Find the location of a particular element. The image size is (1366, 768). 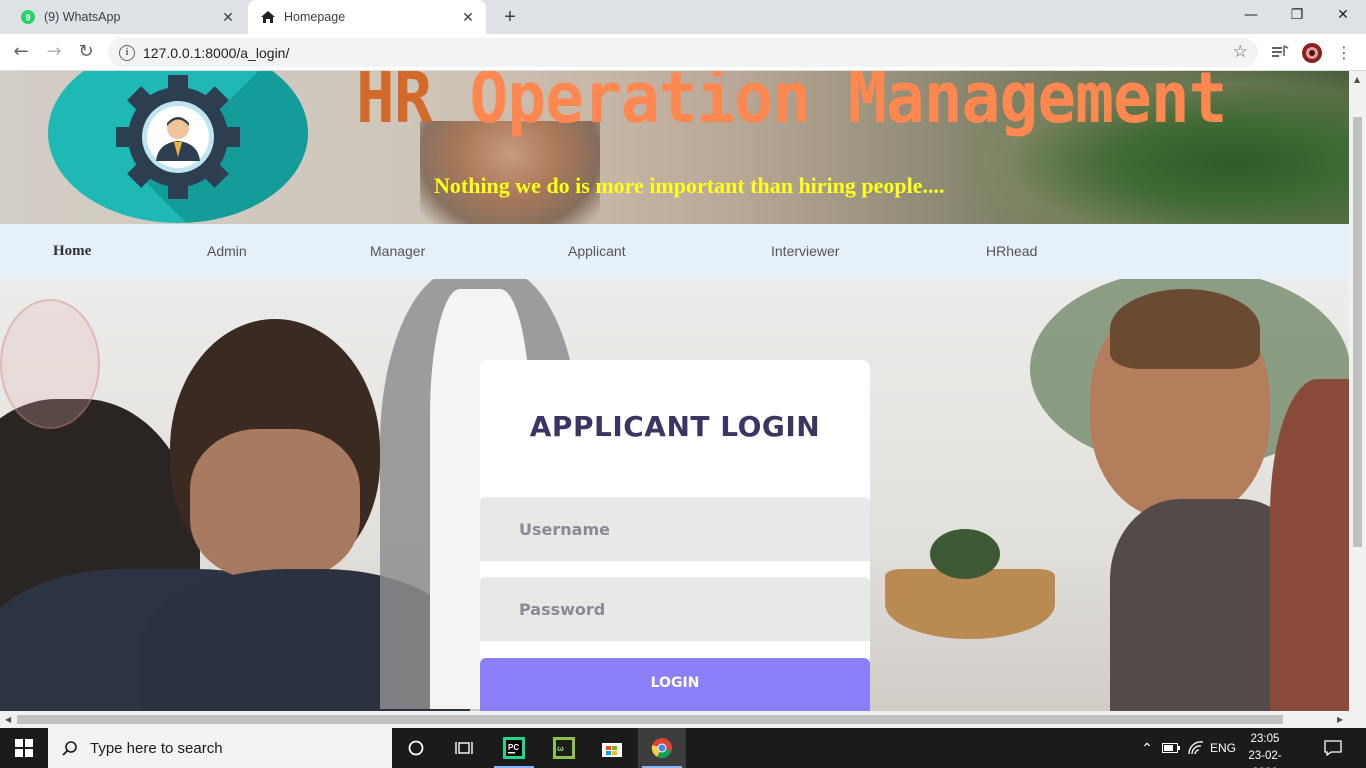

login-heading: APPLICANT LOGIN is located at coordinates (675, 426).